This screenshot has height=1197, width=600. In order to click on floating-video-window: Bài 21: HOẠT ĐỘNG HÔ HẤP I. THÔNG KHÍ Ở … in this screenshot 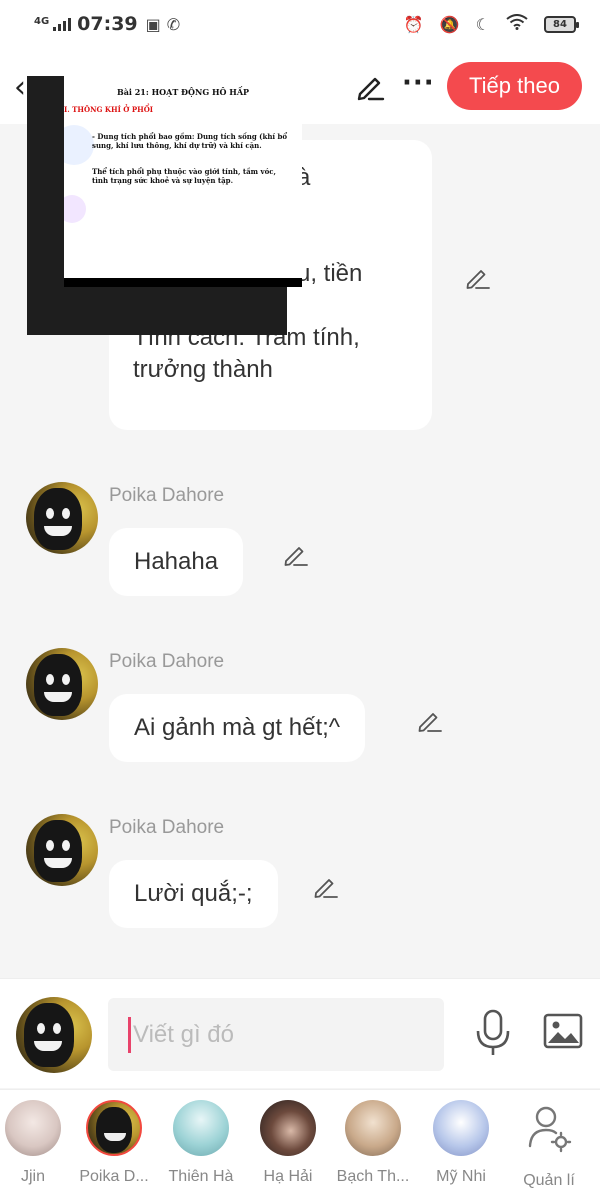, I will do `click(164, 205)`.